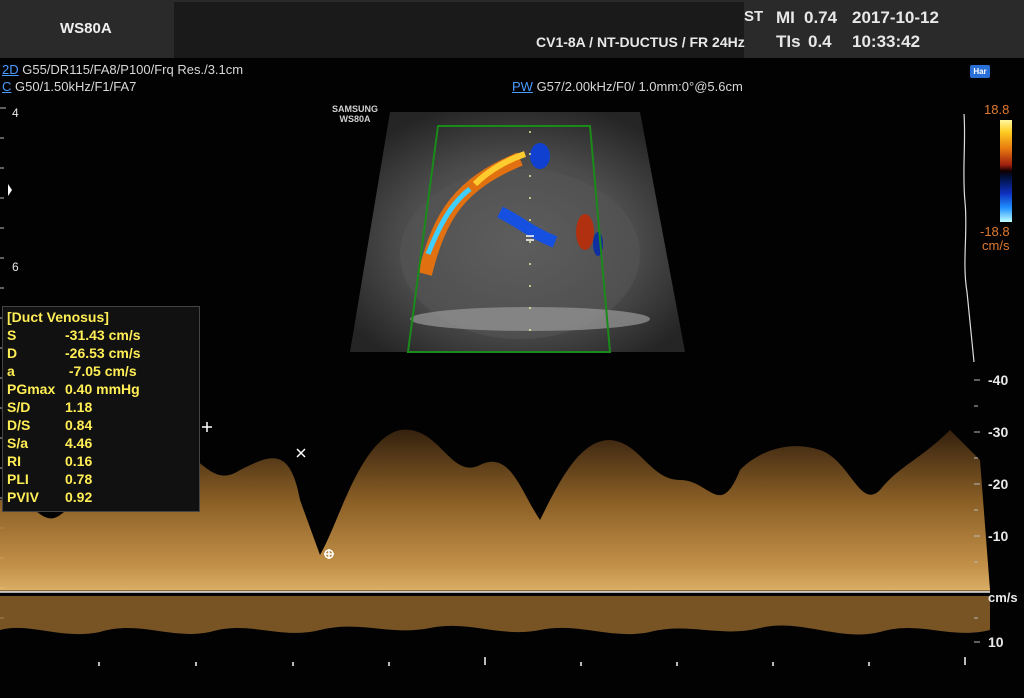 This screenshot has height=698, width=1024. Describe the element at coordinates (79, 497) in the screenshot. I see `measurement-value: 0.92` at that location.